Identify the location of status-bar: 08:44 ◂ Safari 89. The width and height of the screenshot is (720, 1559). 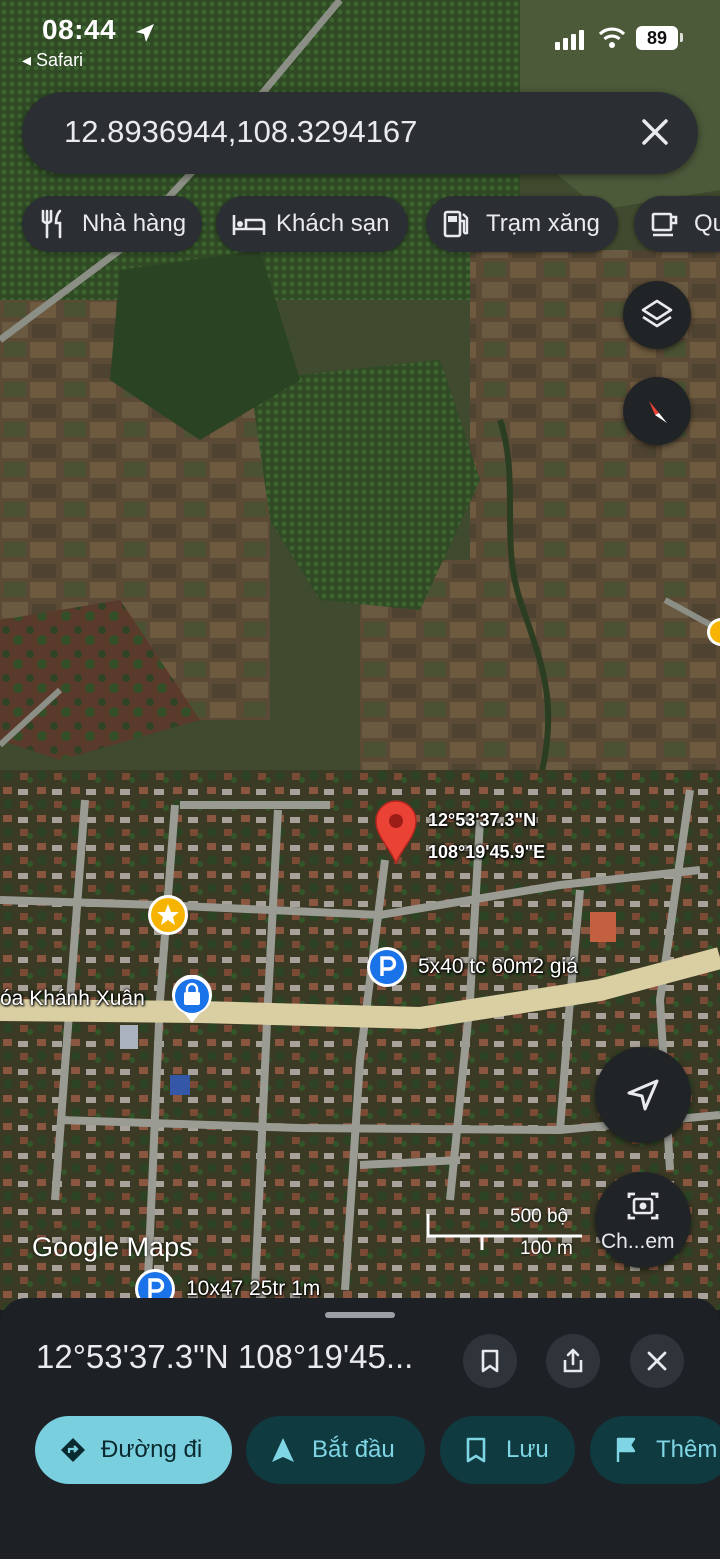
(360, 42).